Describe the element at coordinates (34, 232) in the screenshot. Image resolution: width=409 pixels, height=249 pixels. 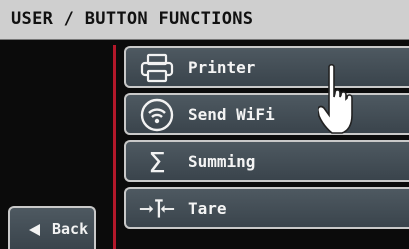
I see `arrow-left-icon` at that location.